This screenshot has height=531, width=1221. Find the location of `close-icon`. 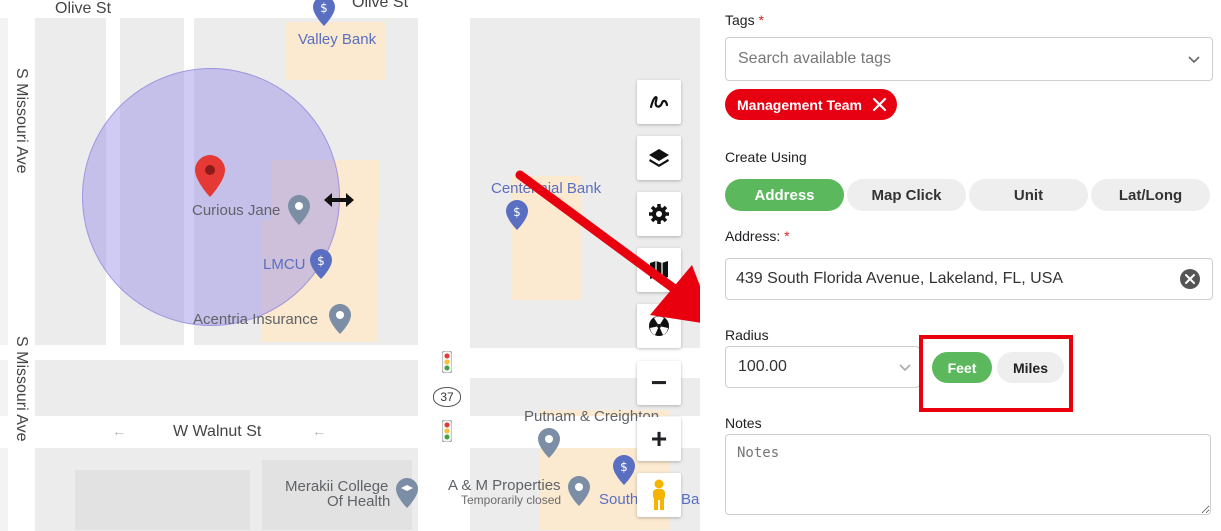

close-icon is located at coordinates (879, 104).